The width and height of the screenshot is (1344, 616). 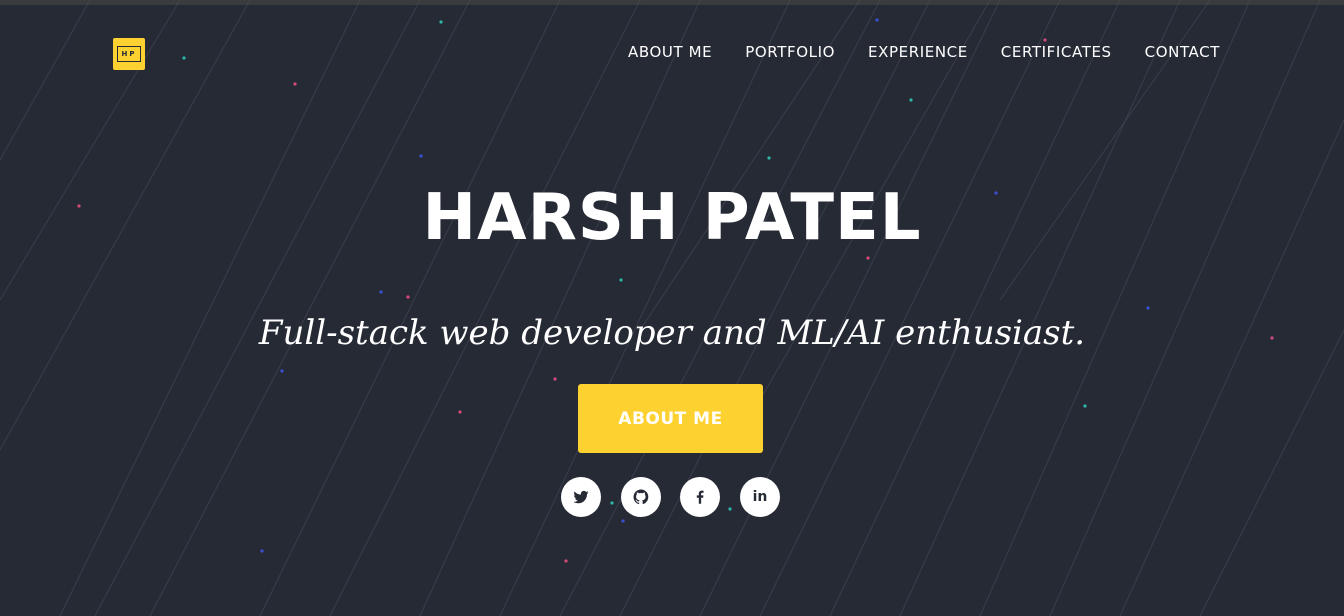 I want to click on nav-about-me: ABOUT ME, so click(x=670, y=52).